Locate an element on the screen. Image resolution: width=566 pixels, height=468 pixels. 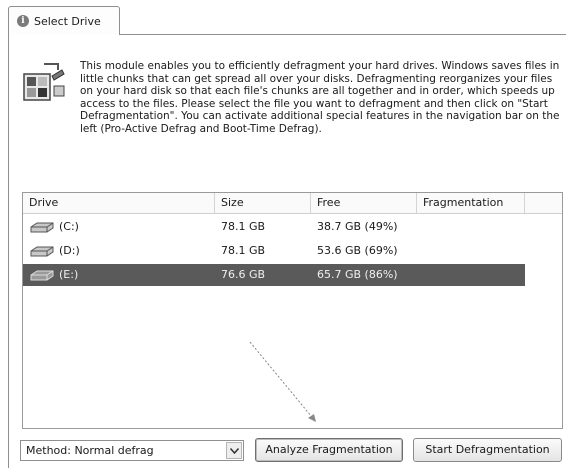
column-header-size: Size is located at coordinates (263, 203).